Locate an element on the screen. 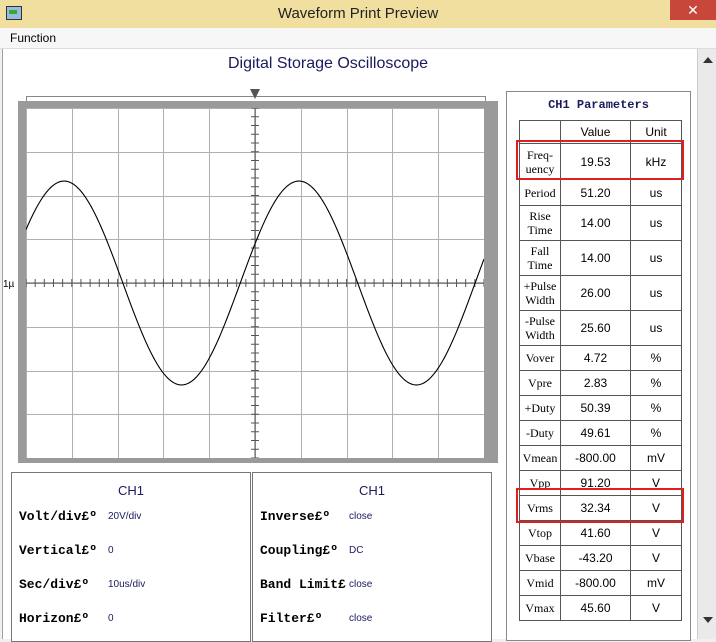 This screenshot has width=716, height=642. parameter-row: Vmid -800.00 mV is located at coordinates (600, 583).